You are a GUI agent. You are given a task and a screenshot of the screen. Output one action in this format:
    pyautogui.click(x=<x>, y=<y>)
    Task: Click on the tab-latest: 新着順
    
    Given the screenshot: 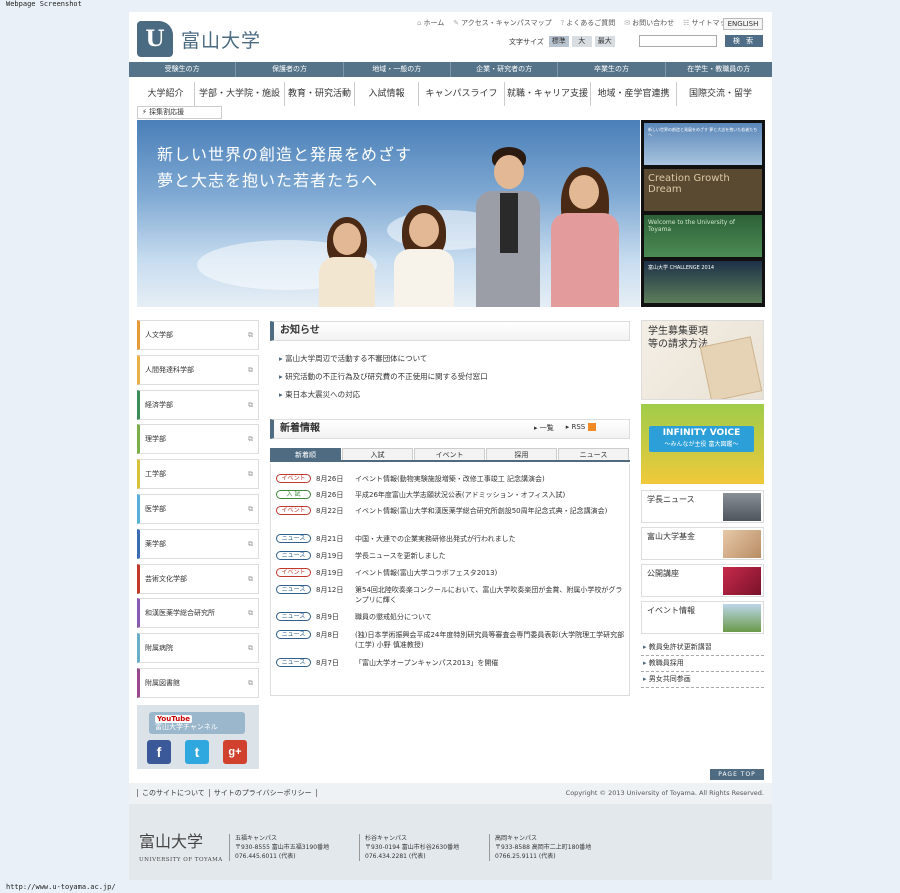 What is the action you would take?
    pyautogui.click(x=305, y=454)
    